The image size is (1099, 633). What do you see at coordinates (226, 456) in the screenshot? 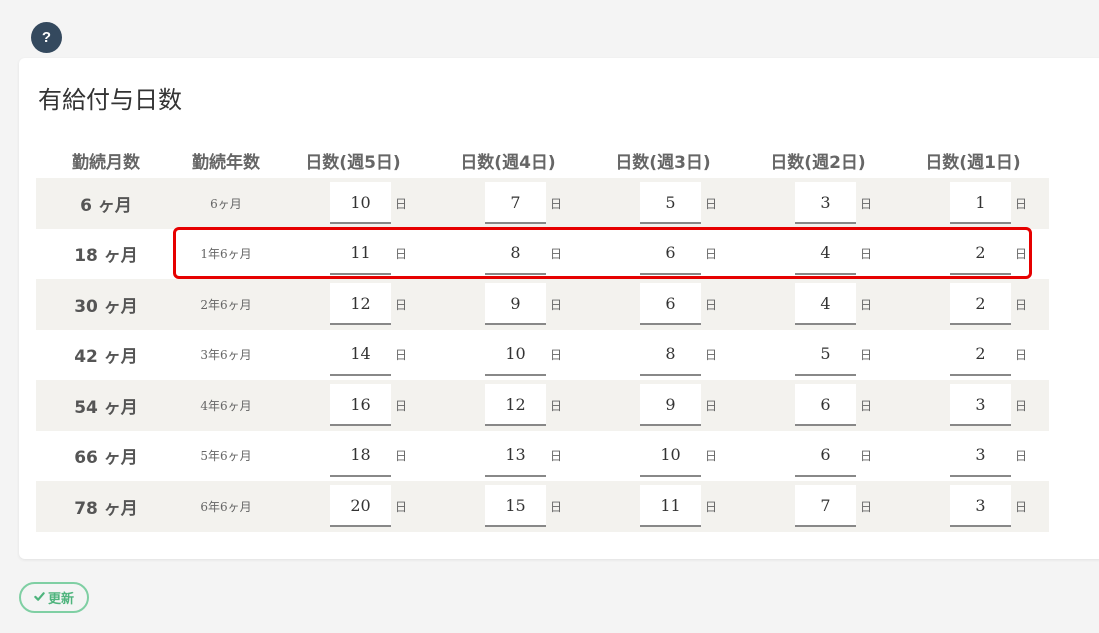
I see `cell-years: 5年6ヶ月` at bounding box center [226, 456].